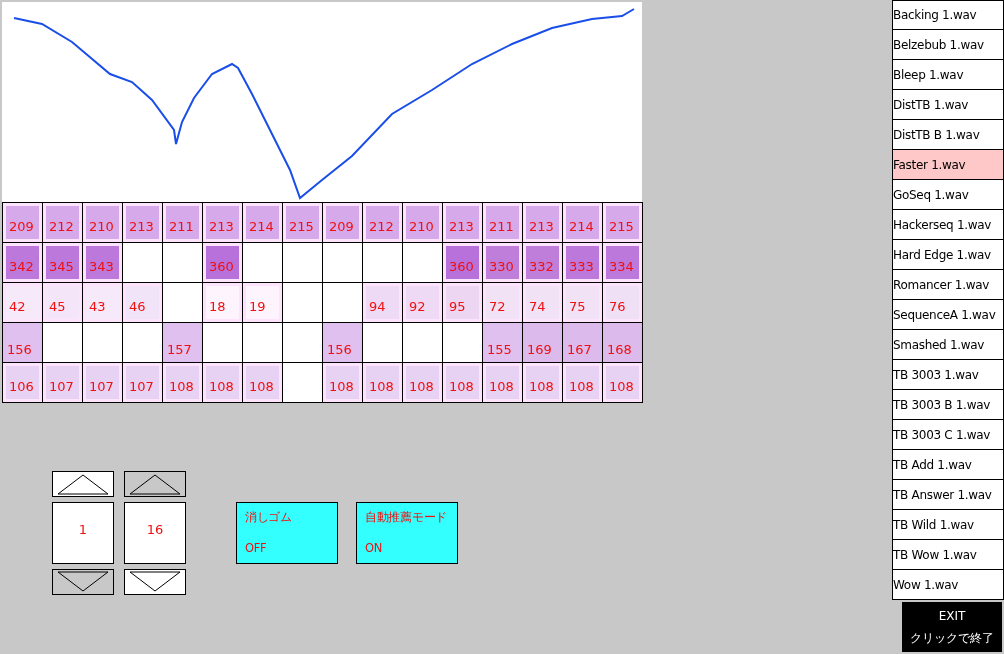 The image size is (1004, 654). I want to click on toggle-button: 自動推薦モード ON, so click(407, 533).